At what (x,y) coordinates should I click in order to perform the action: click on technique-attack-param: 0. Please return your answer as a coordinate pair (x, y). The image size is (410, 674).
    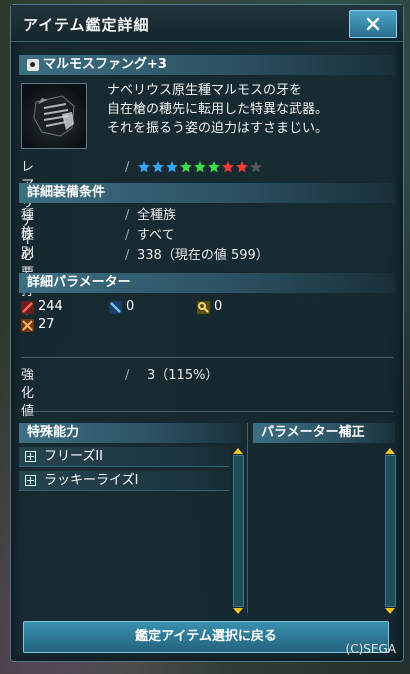
    Looking at the image, I should click on (209, 307).